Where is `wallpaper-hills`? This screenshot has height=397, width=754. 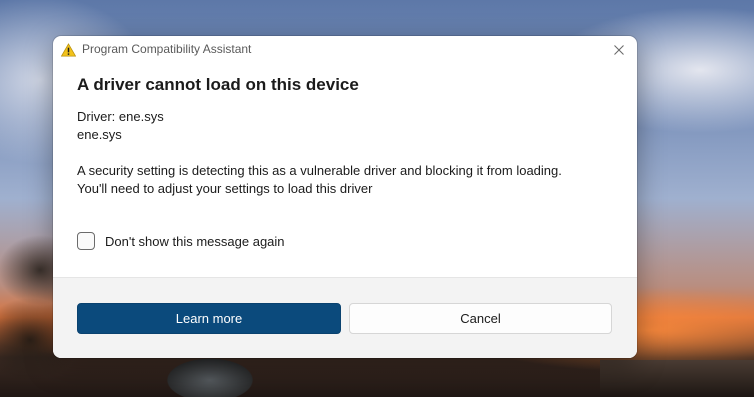
wallpaper-hills is located at coordinates (677, 378).